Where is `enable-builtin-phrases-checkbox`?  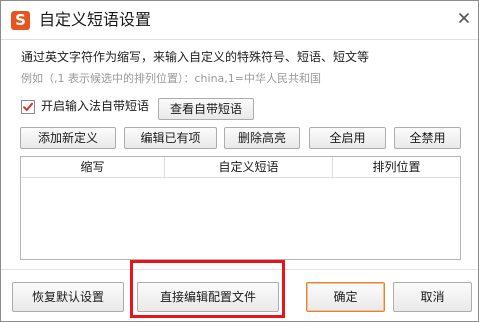 enable-builtin-phrases-checkbox is located at coordinates (28, 107).